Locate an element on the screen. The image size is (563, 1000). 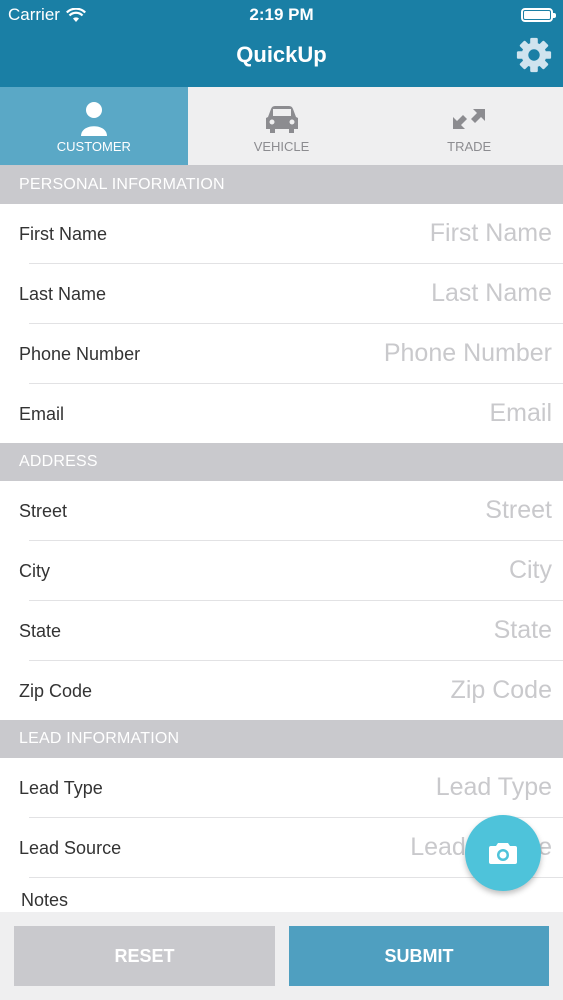
tab-customer-label: CUSTOMER is located at coordinates (93, 146).